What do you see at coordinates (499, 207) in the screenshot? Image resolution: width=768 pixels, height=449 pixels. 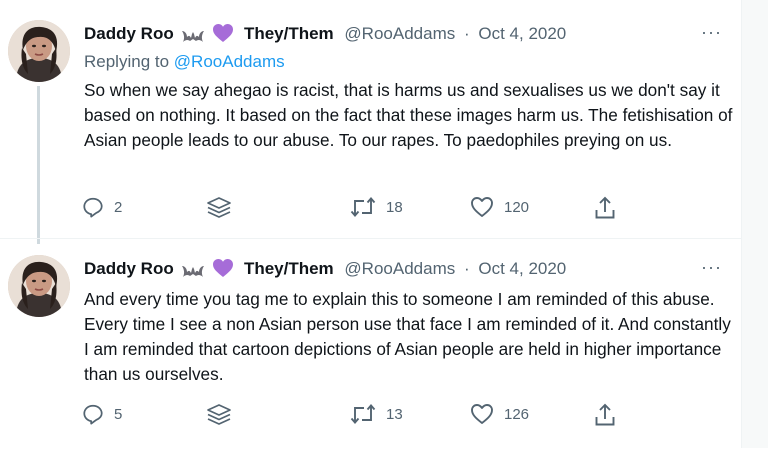 I see `like-button: 120` at bounding box center [499, 207].